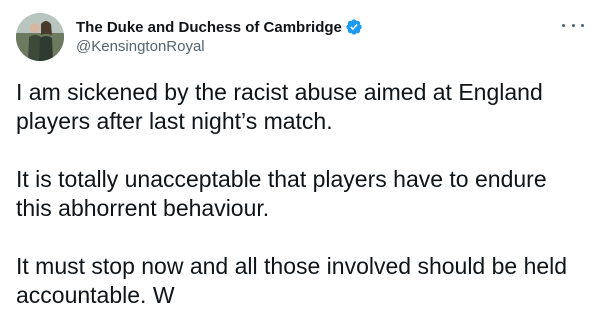  I want to click on verified-badge-icon, so click(354, 27).